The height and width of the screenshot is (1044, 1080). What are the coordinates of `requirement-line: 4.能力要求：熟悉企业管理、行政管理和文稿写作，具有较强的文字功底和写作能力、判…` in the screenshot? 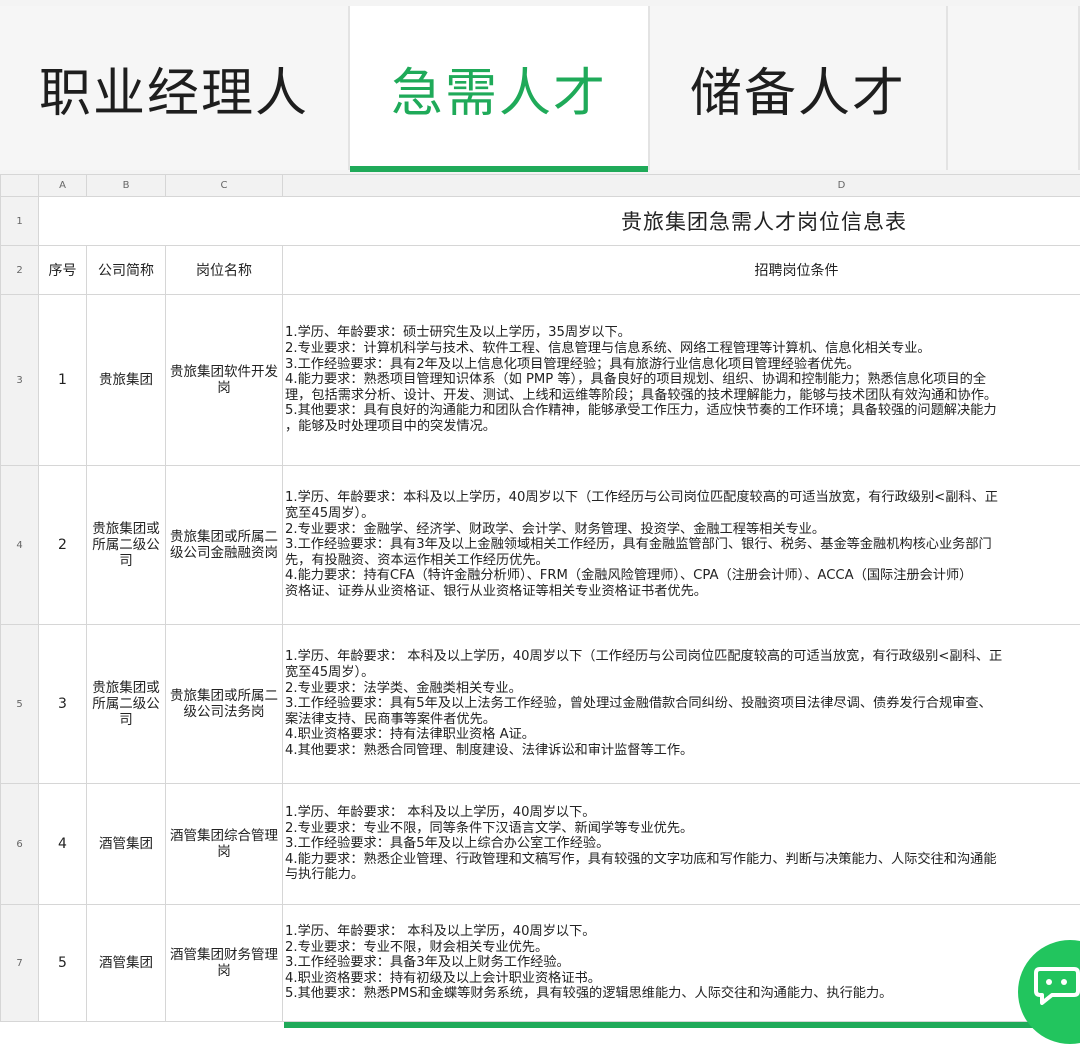 It's located at (682, 860).